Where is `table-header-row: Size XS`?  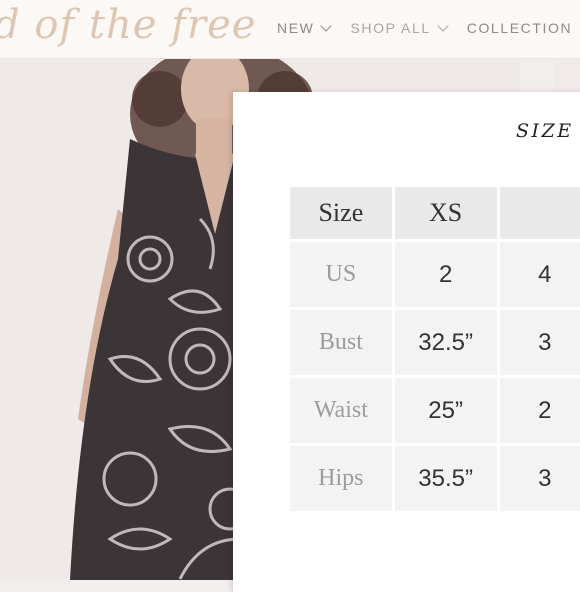
table-header-row: Size XS is located at coordinates (435, 213).